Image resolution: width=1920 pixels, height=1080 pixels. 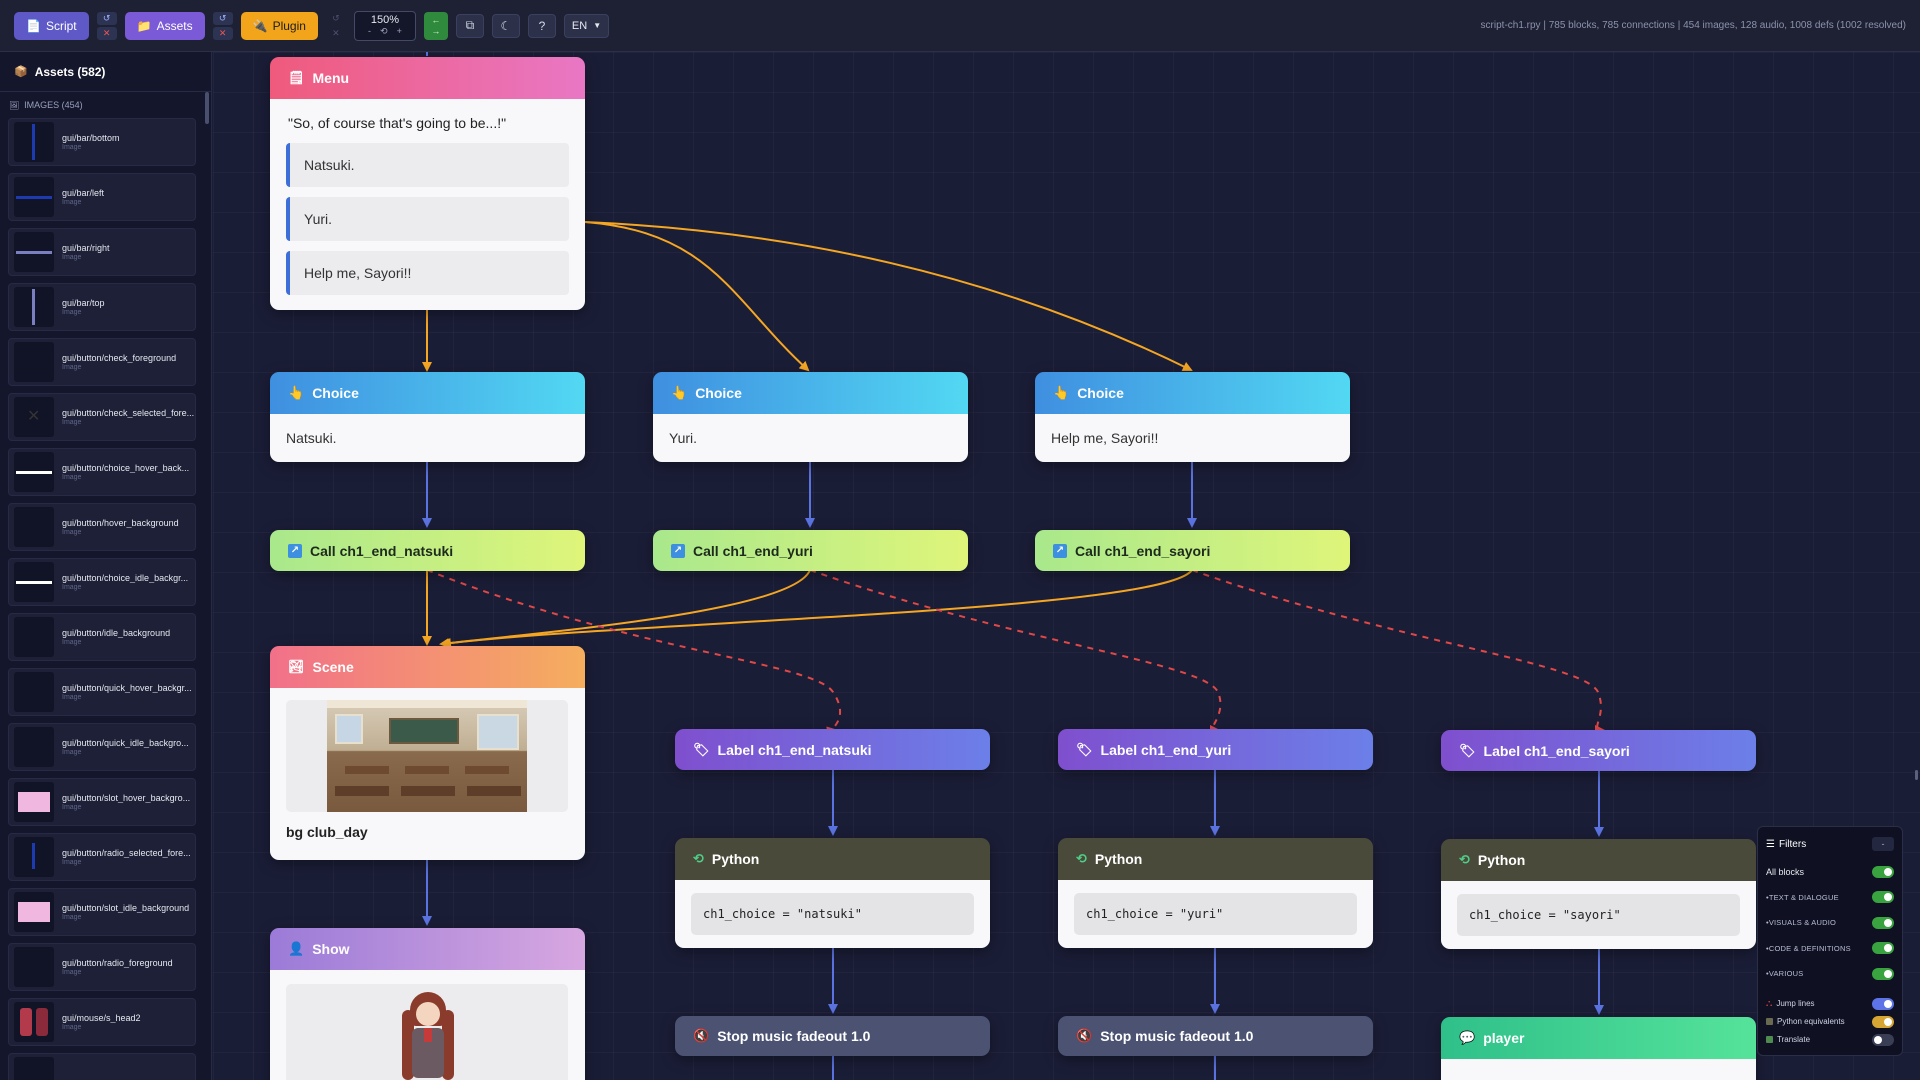 I want to click on asset-item: gui/bar/bottom Image, so click(x=102, y=142).